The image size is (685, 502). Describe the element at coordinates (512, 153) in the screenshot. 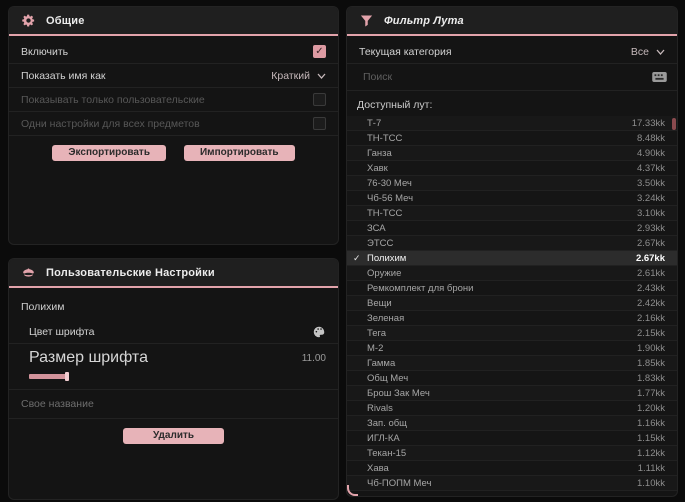

I see `loot-row: Ганза 4.90kk` at that location.